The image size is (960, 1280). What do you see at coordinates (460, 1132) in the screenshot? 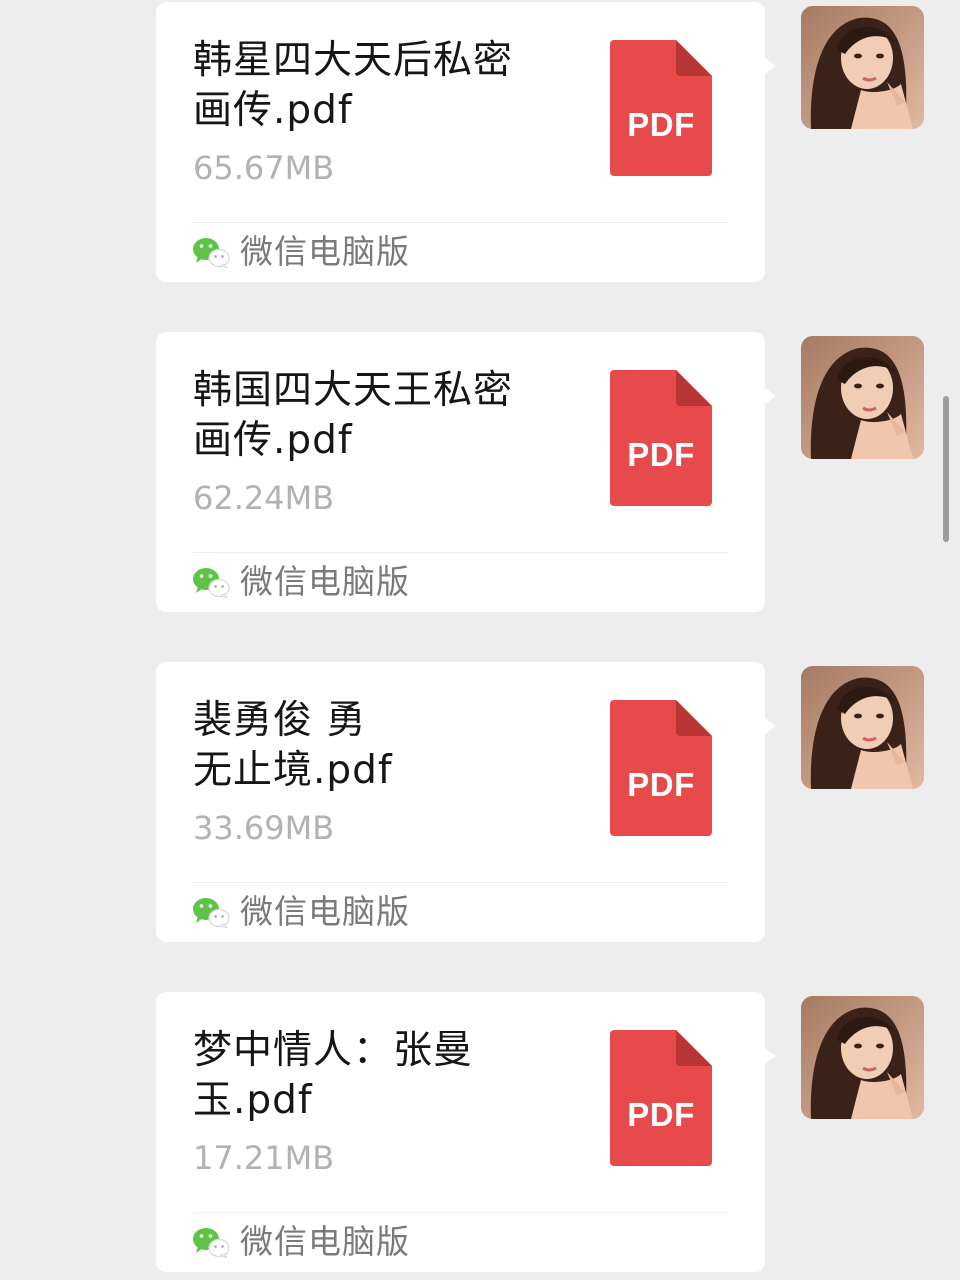
I see `file-card: 梦中情人：张曼 玉.pdf 17.21MB PDF 微信电脑版` at bounding box center [460, 1132].